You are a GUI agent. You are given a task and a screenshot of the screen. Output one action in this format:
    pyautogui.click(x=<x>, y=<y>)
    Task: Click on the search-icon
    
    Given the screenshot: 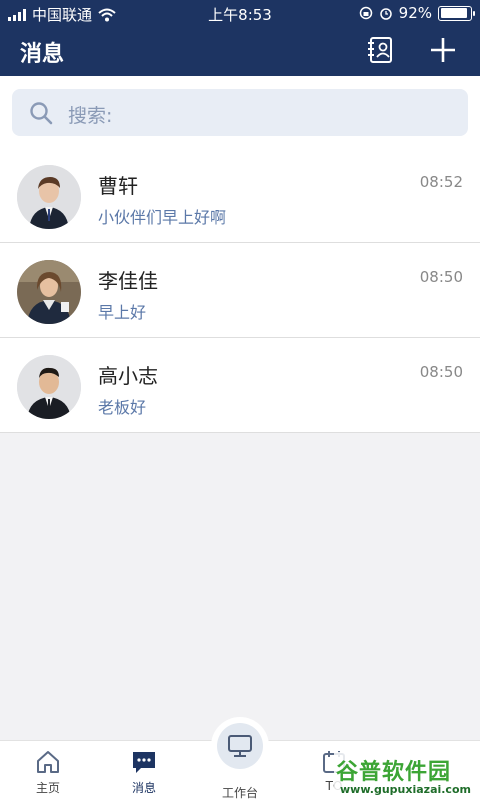 What is the action you would take?
    pyautogui.click(x=41, y=113)
    